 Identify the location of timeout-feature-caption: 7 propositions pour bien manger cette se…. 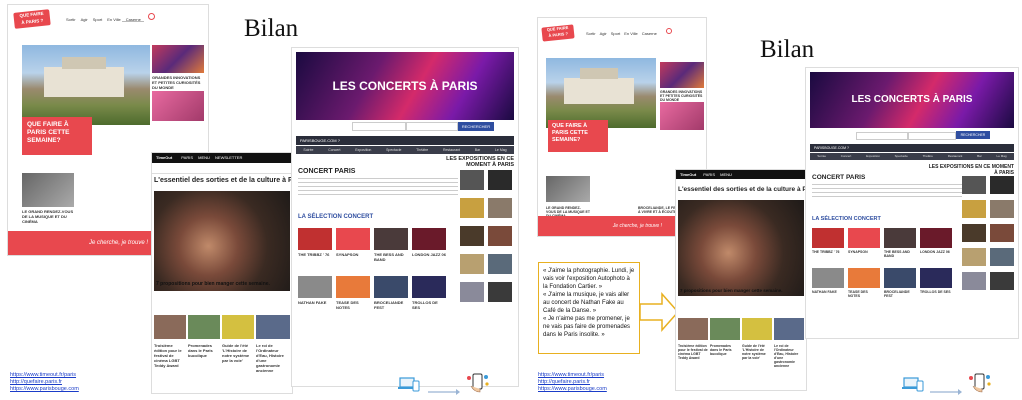
(222, 284).